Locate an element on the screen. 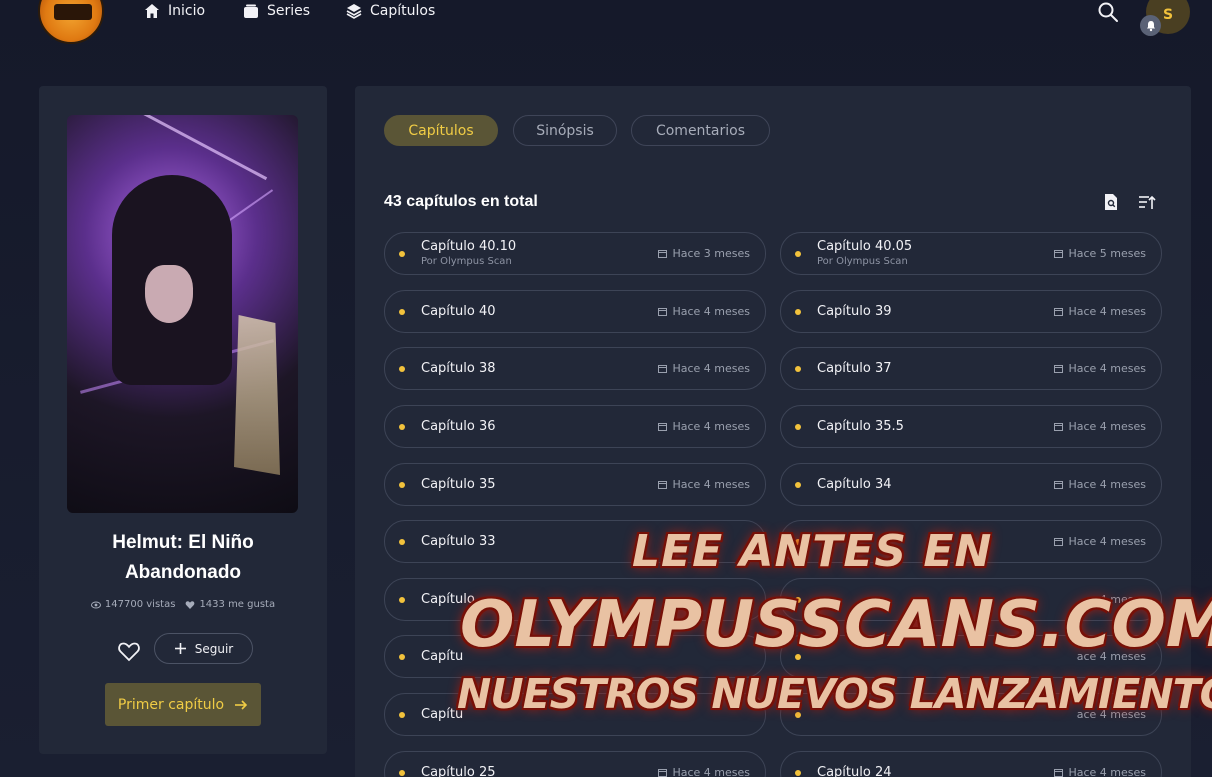 The width and height of the screenshot is (1212, 777). home-icon is located at coordinates (152, 11).